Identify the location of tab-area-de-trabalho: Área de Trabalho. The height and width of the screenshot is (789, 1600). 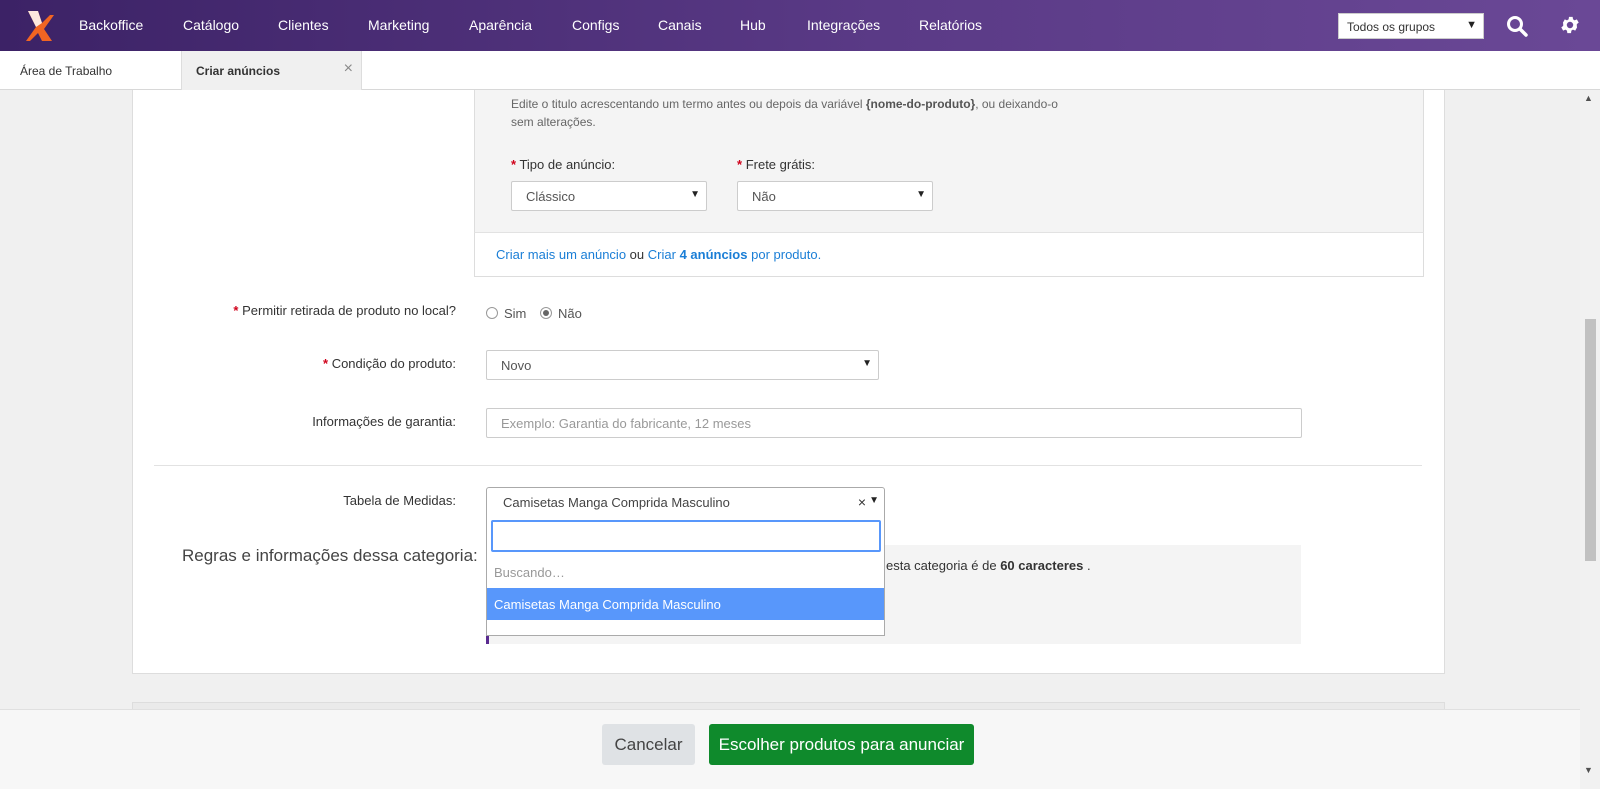
(66, 70).